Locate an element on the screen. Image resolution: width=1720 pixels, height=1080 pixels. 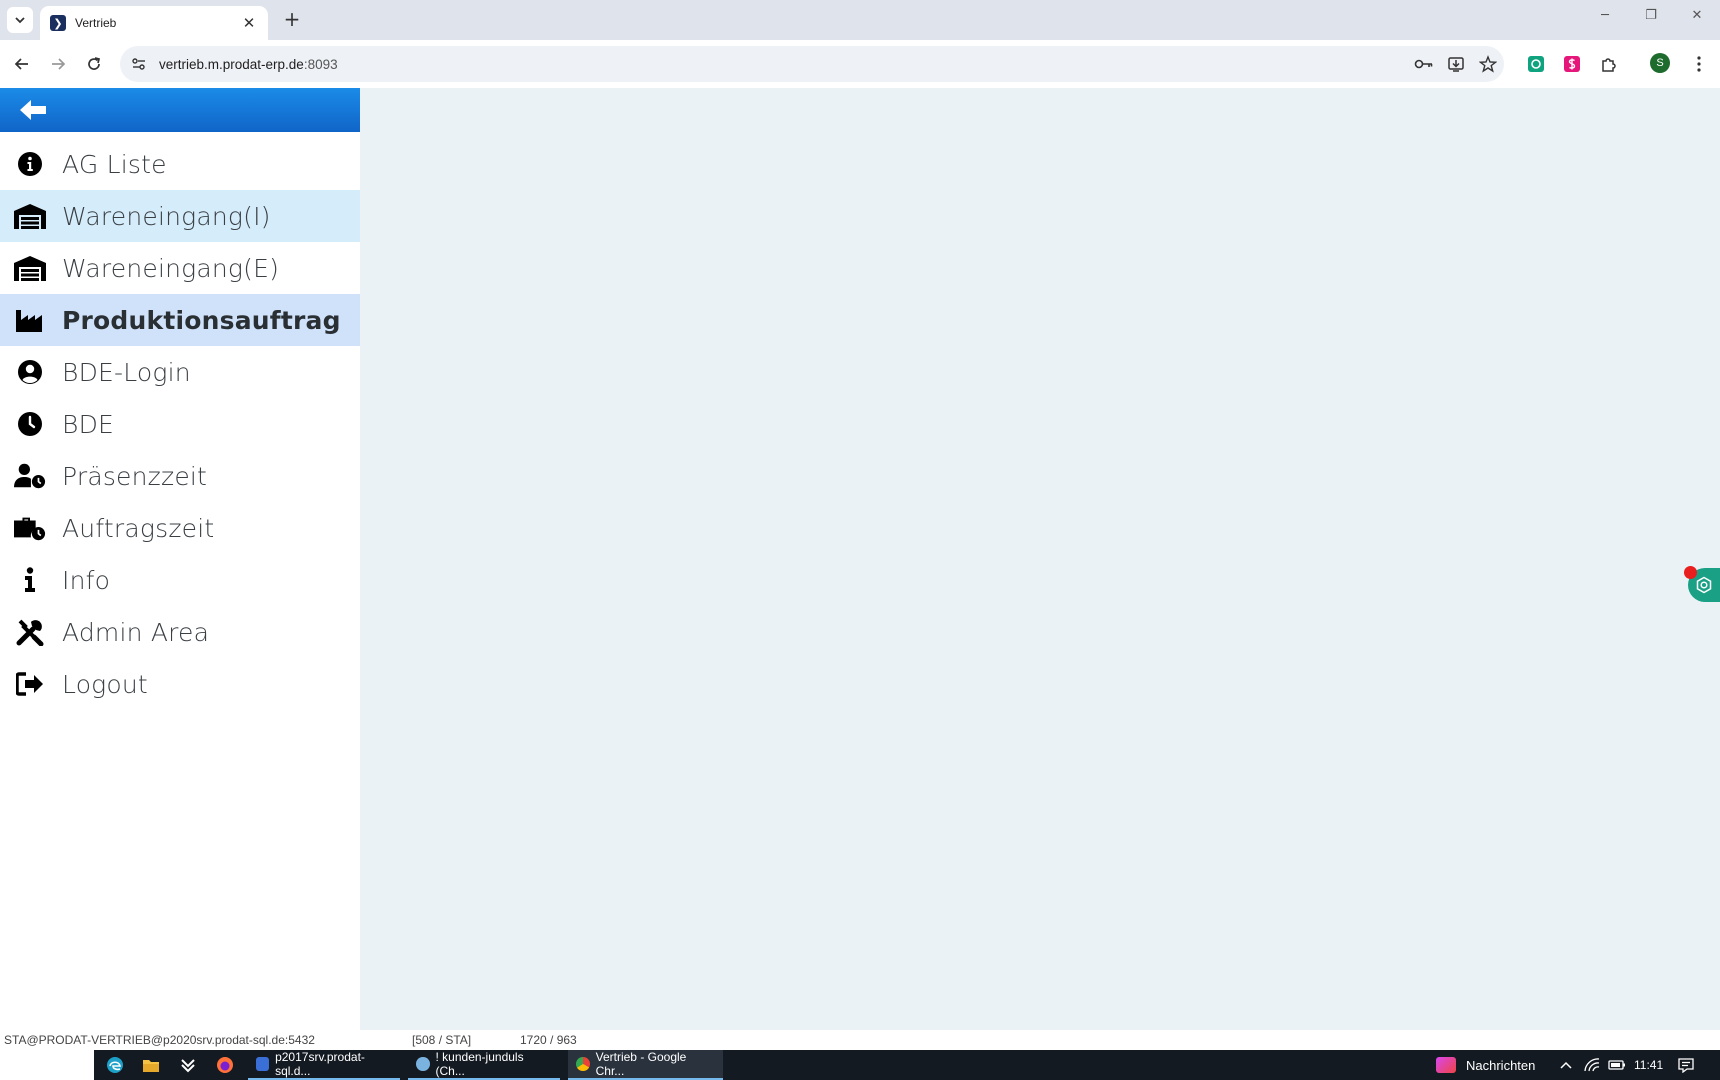
battery-icon is located at coordinates (1616, 1065).